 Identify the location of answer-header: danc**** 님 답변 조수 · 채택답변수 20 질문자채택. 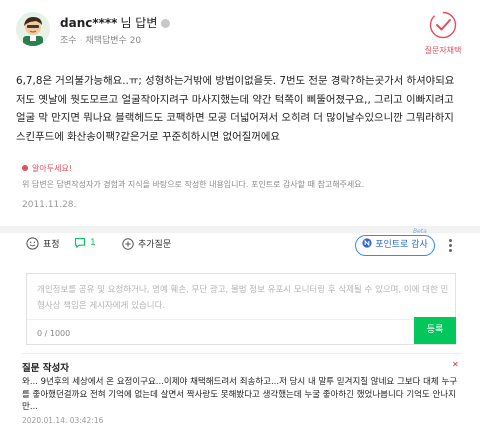
(241, 32).